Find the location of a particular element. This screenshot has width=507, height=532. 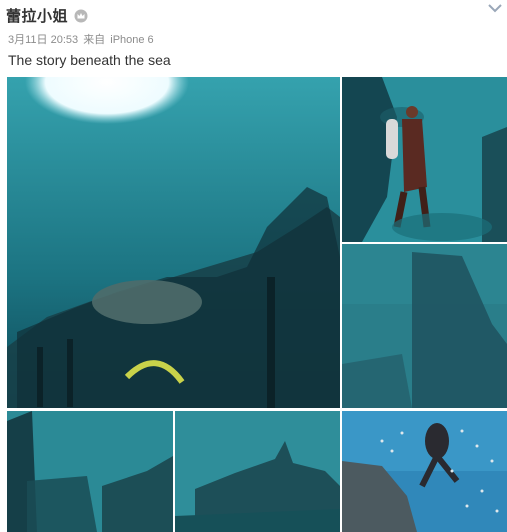

photo-wreck-hull is located at coordinates (424, 326).